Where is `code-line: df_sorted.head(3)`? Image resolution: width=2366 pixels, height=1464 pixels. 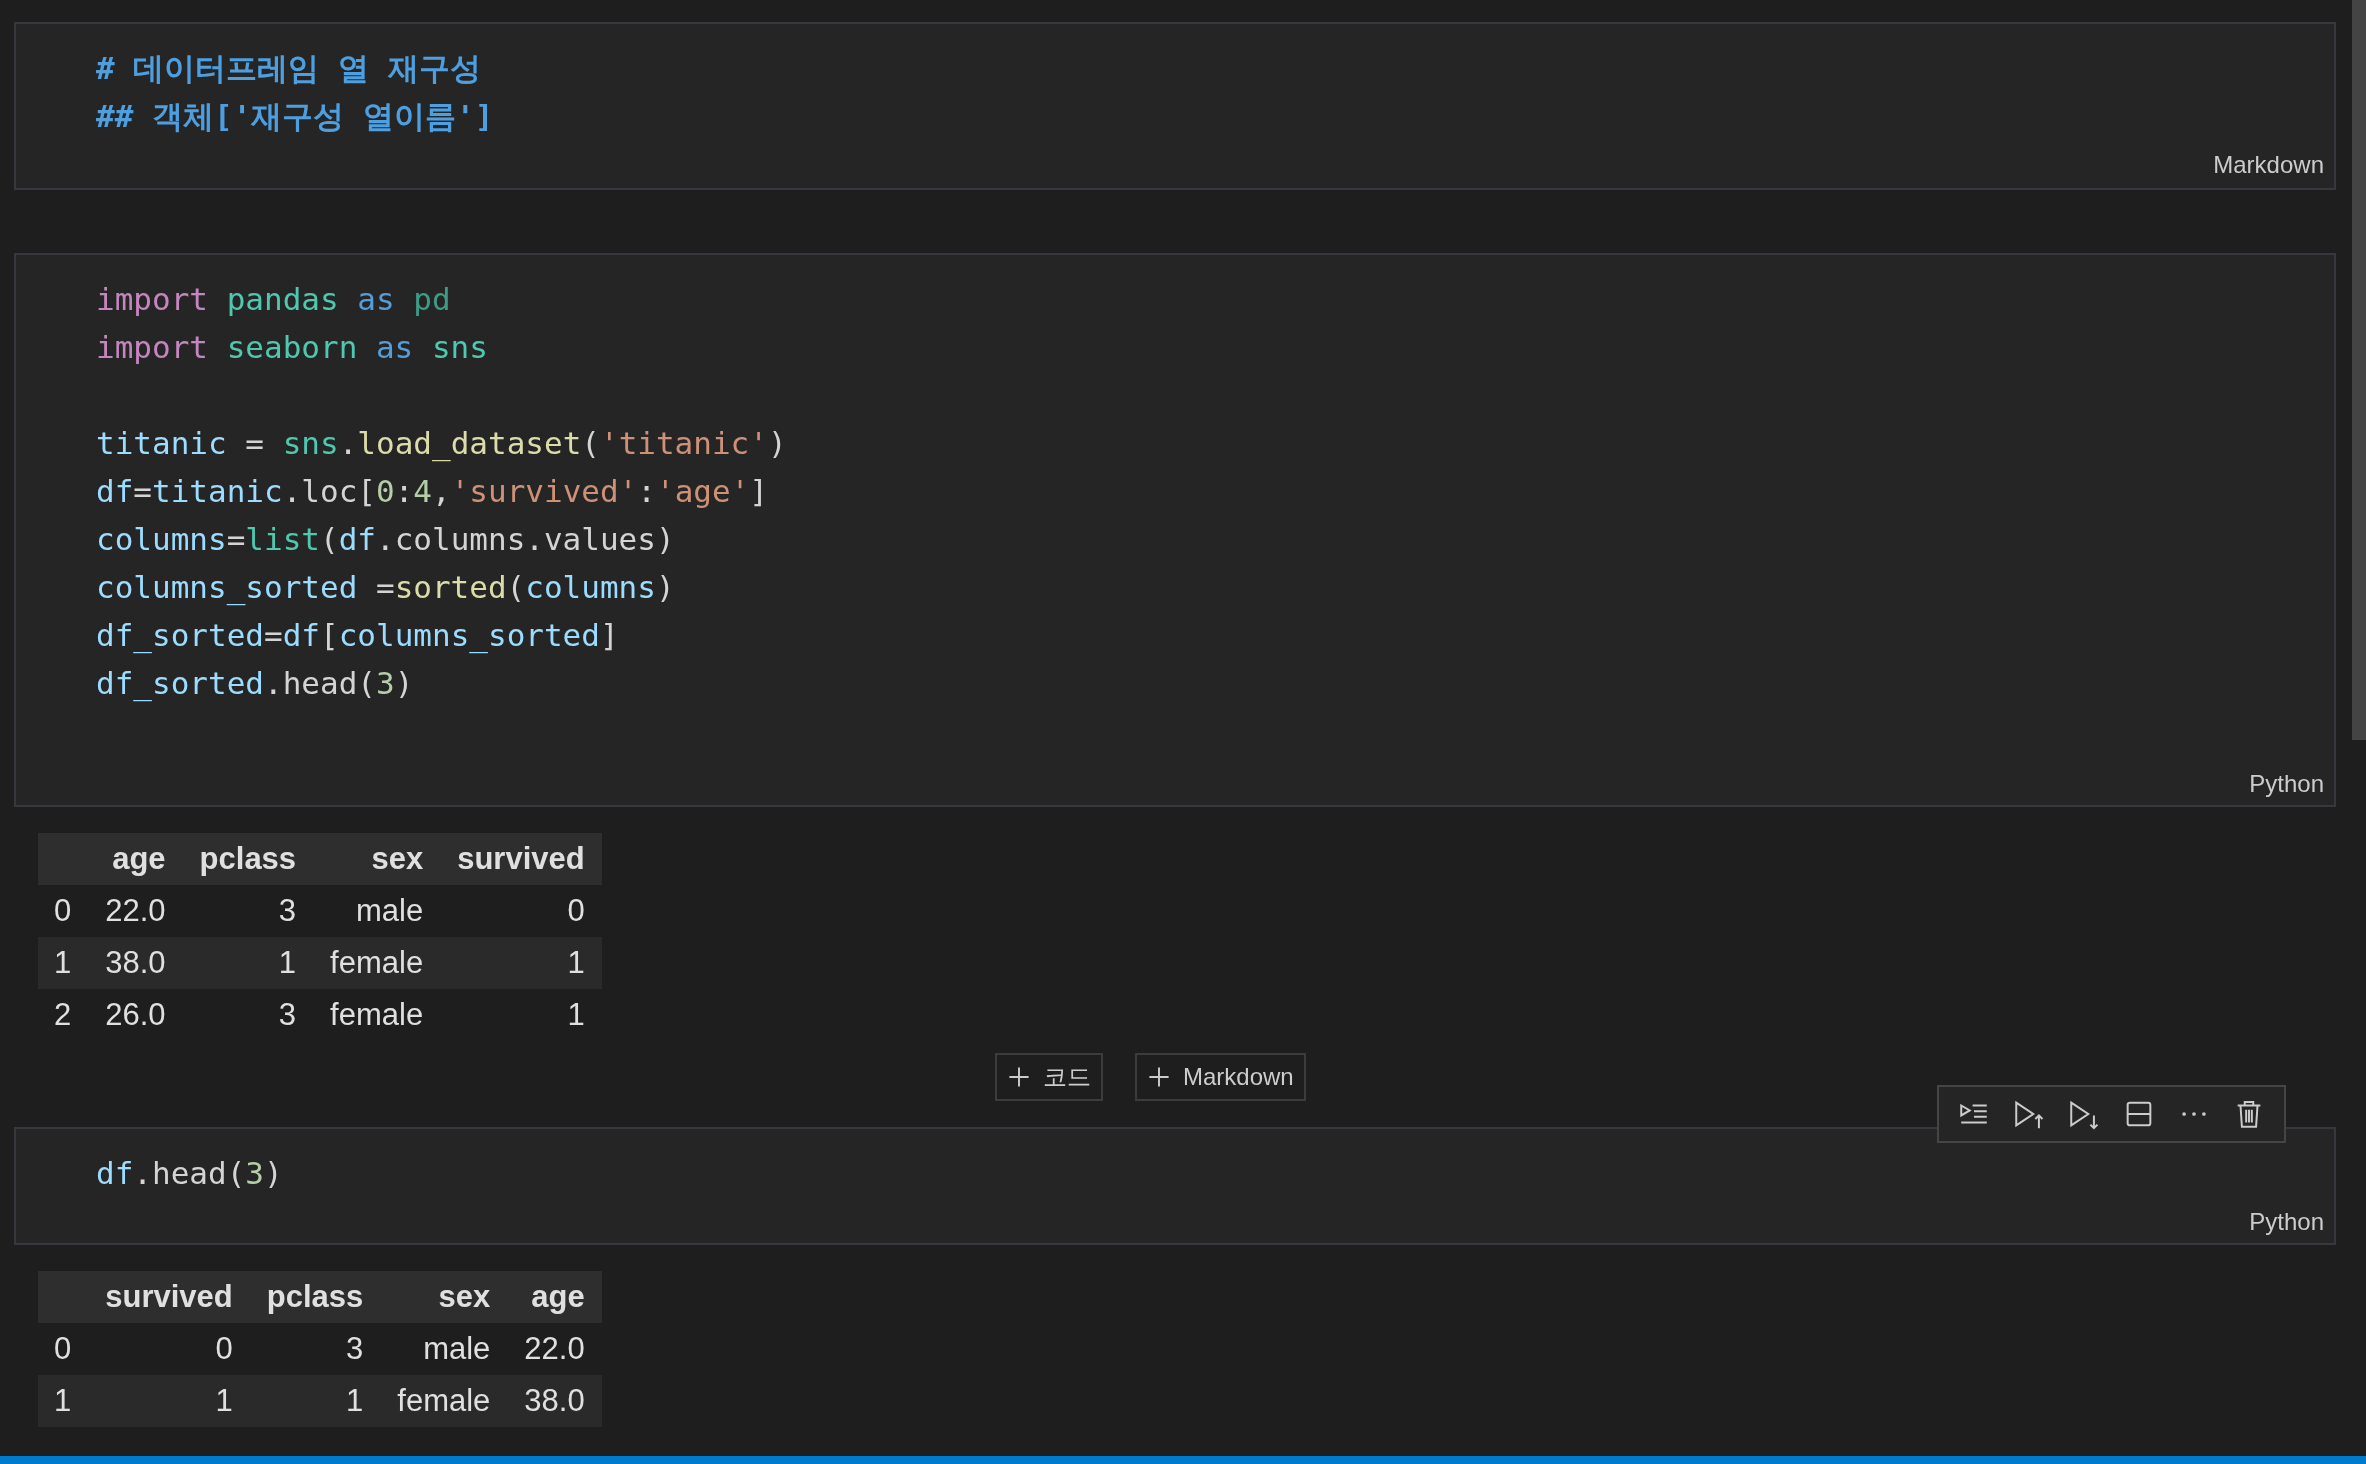
code-line: df_sorted.head(3) is located at coordinates (255, 684).